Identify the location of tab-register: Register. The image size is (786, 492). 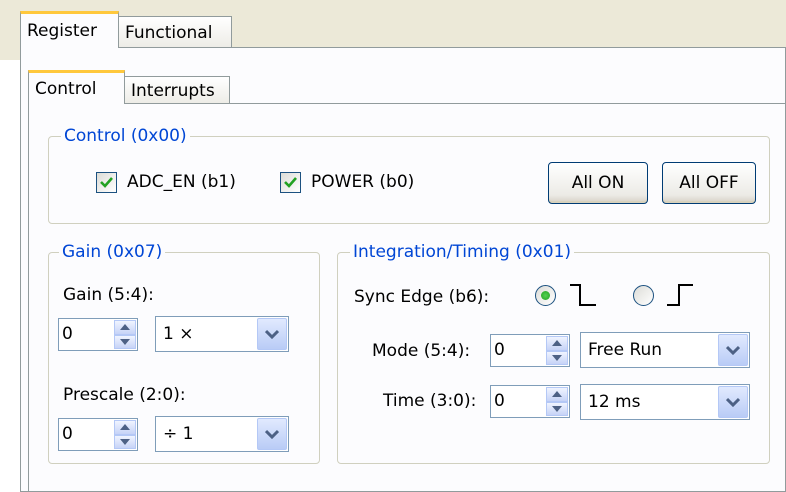
(69, 29).